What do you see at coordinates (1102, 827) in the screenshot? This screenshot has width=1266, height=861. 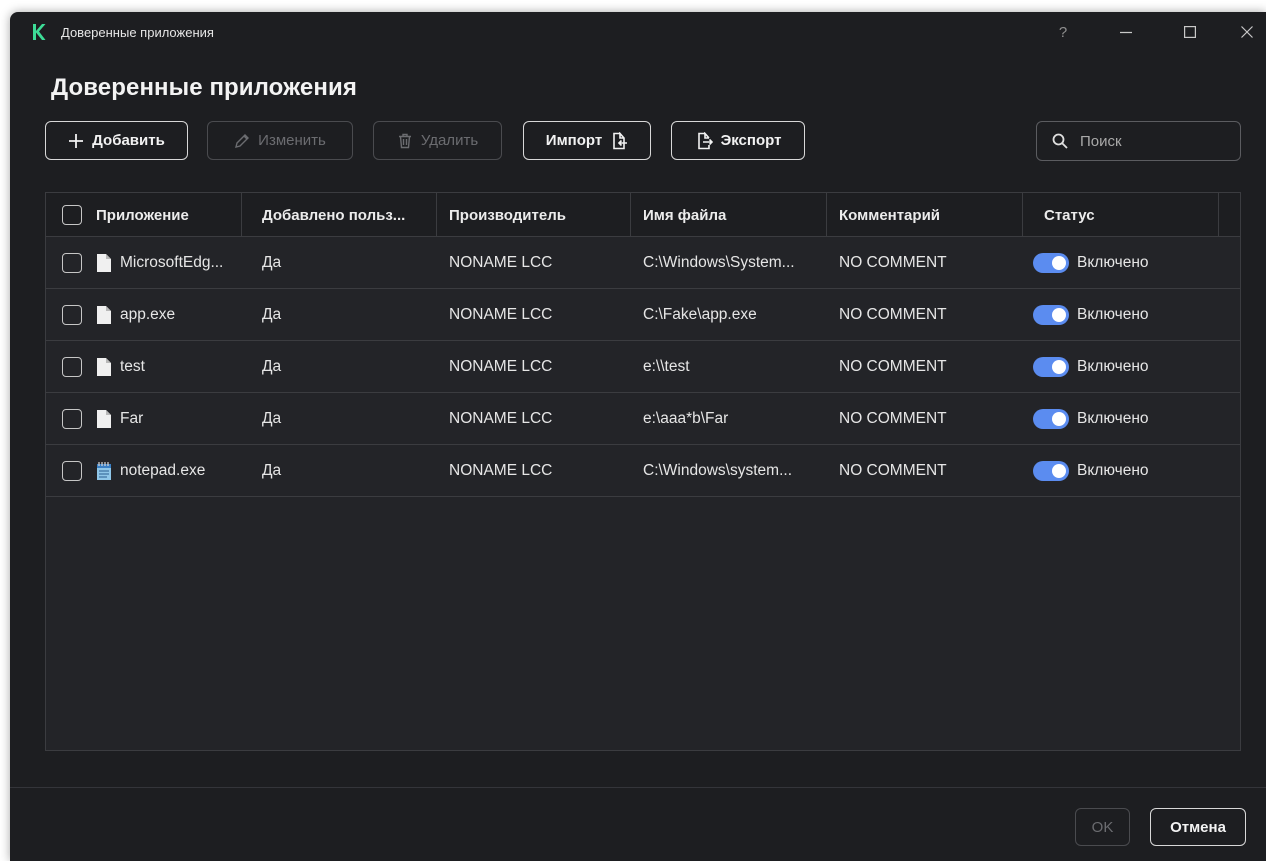 I see `ok-button: OK` at bounding box center [1102, 827].